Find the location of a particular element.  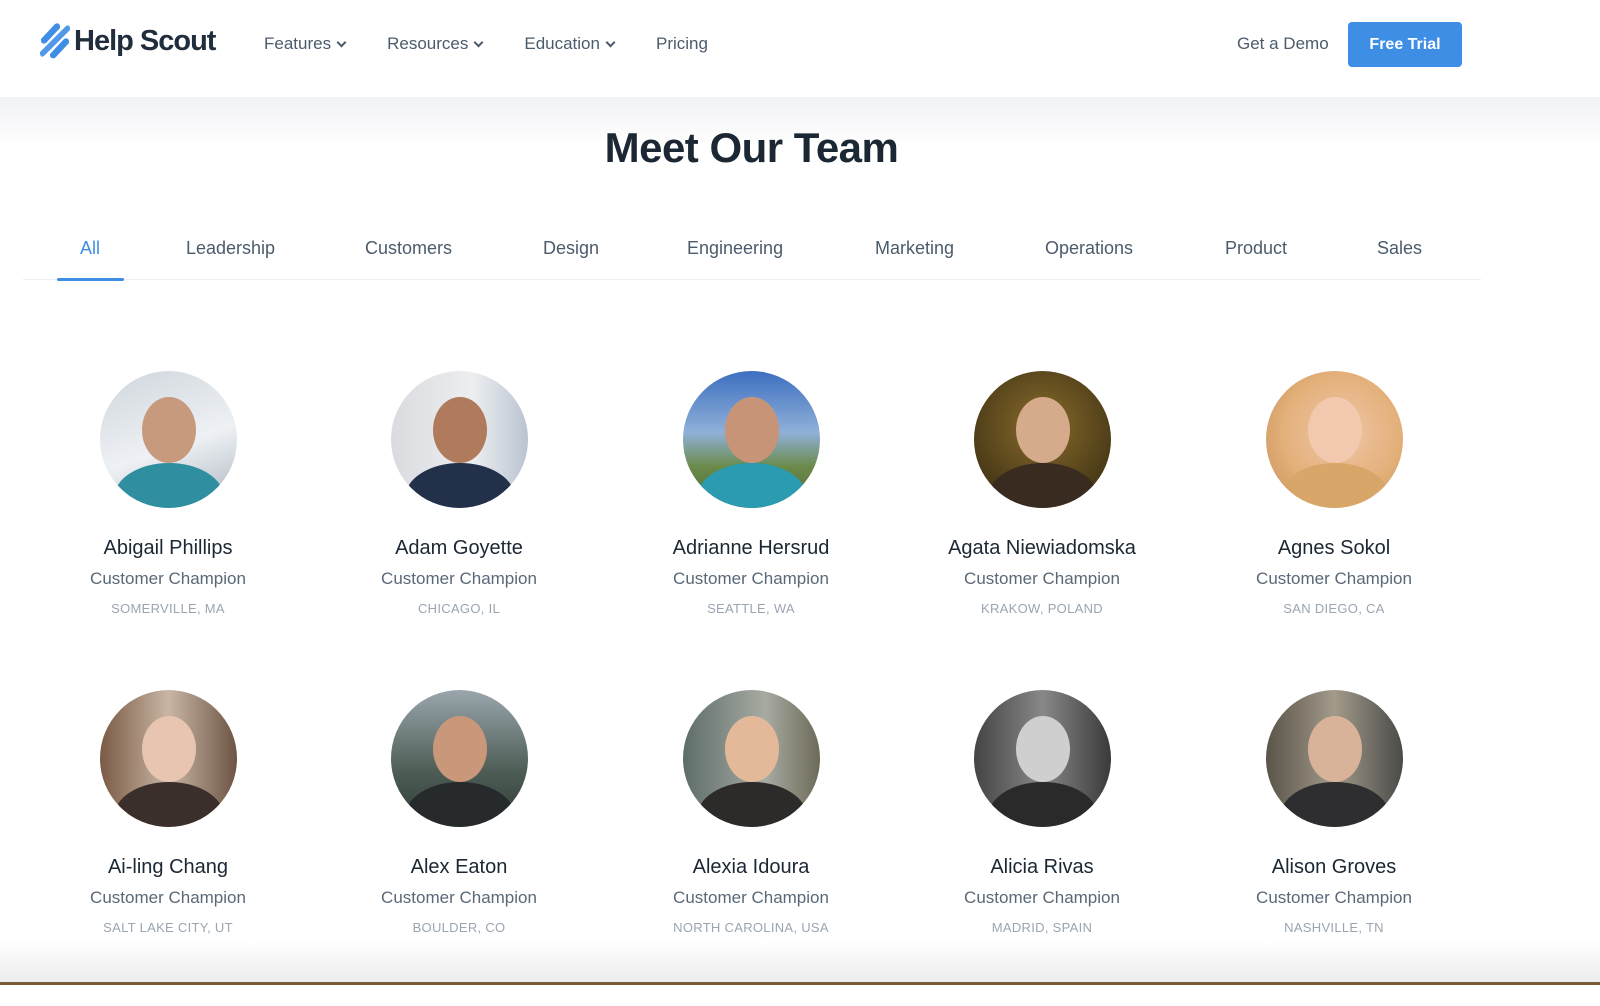

member-location: Krakow, Poland is located at coordinates (1042, 608).